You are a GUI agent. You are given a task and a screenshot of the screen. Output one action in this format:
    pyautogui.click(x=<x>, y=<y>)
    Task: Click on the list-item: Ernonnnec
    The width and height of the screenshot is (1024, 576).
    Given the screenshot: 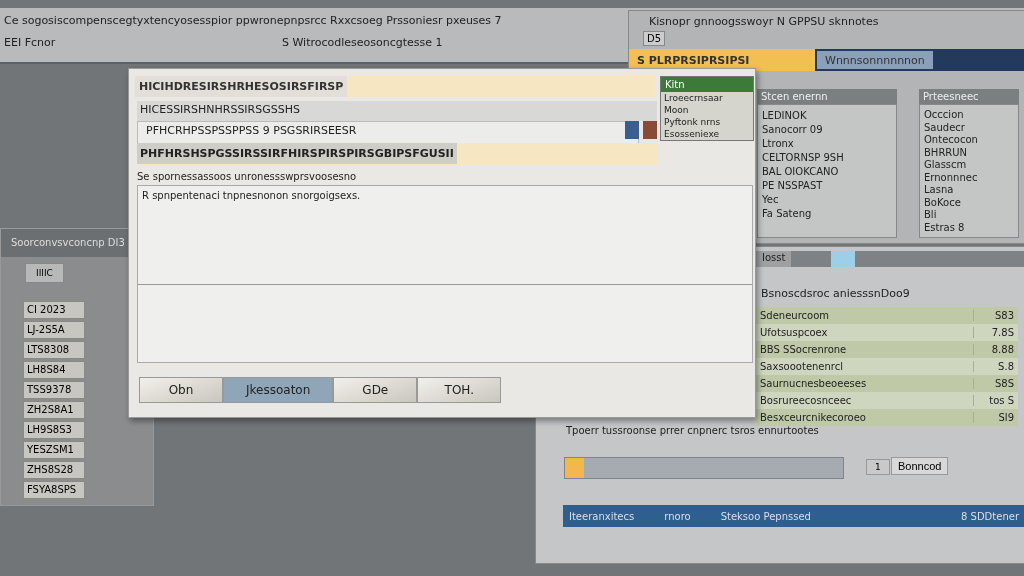 What is the action you would take?
    pyautogui.click(x=969, y=177)
    